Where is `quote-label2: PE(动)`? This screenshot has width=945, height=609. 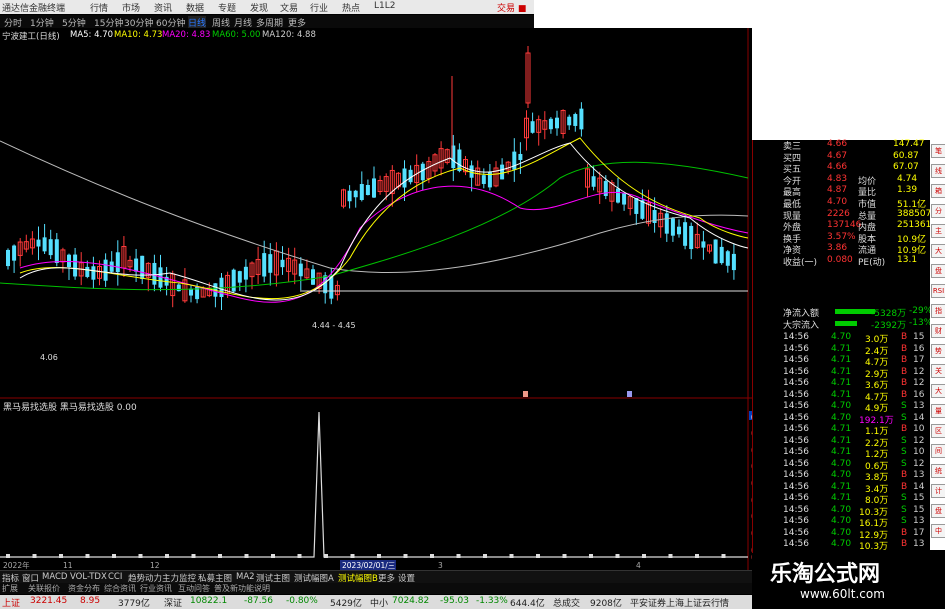
quote-label2: PE(动) is located at coordinates (872, 263).